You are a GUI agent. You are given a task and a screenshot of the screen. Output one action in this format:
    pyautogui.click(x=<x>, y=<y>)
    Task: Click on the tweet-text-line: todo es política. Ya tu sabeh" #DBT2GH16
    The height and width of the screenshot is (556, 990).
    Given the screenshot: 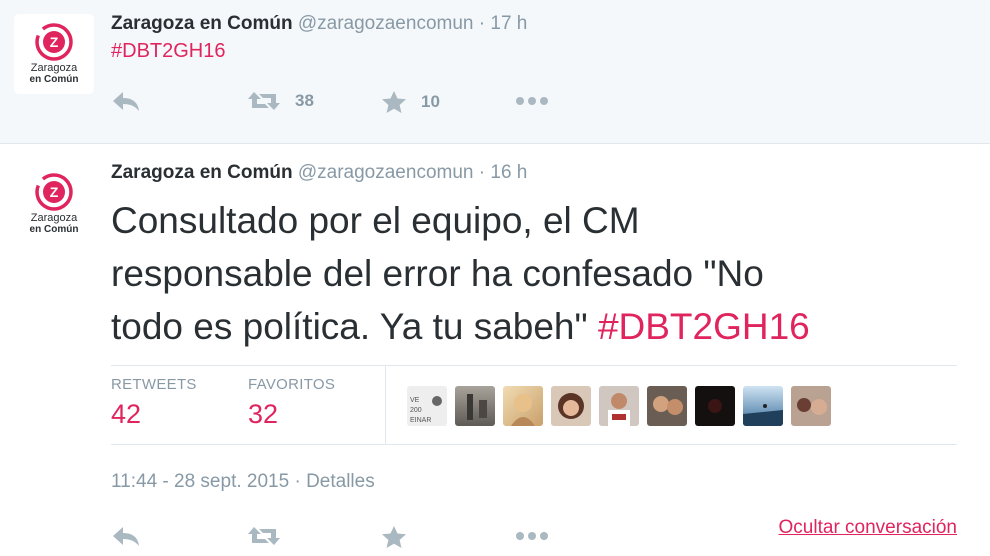 What is the action you would take?
    pyautogui.click(x=541, y=326)
    